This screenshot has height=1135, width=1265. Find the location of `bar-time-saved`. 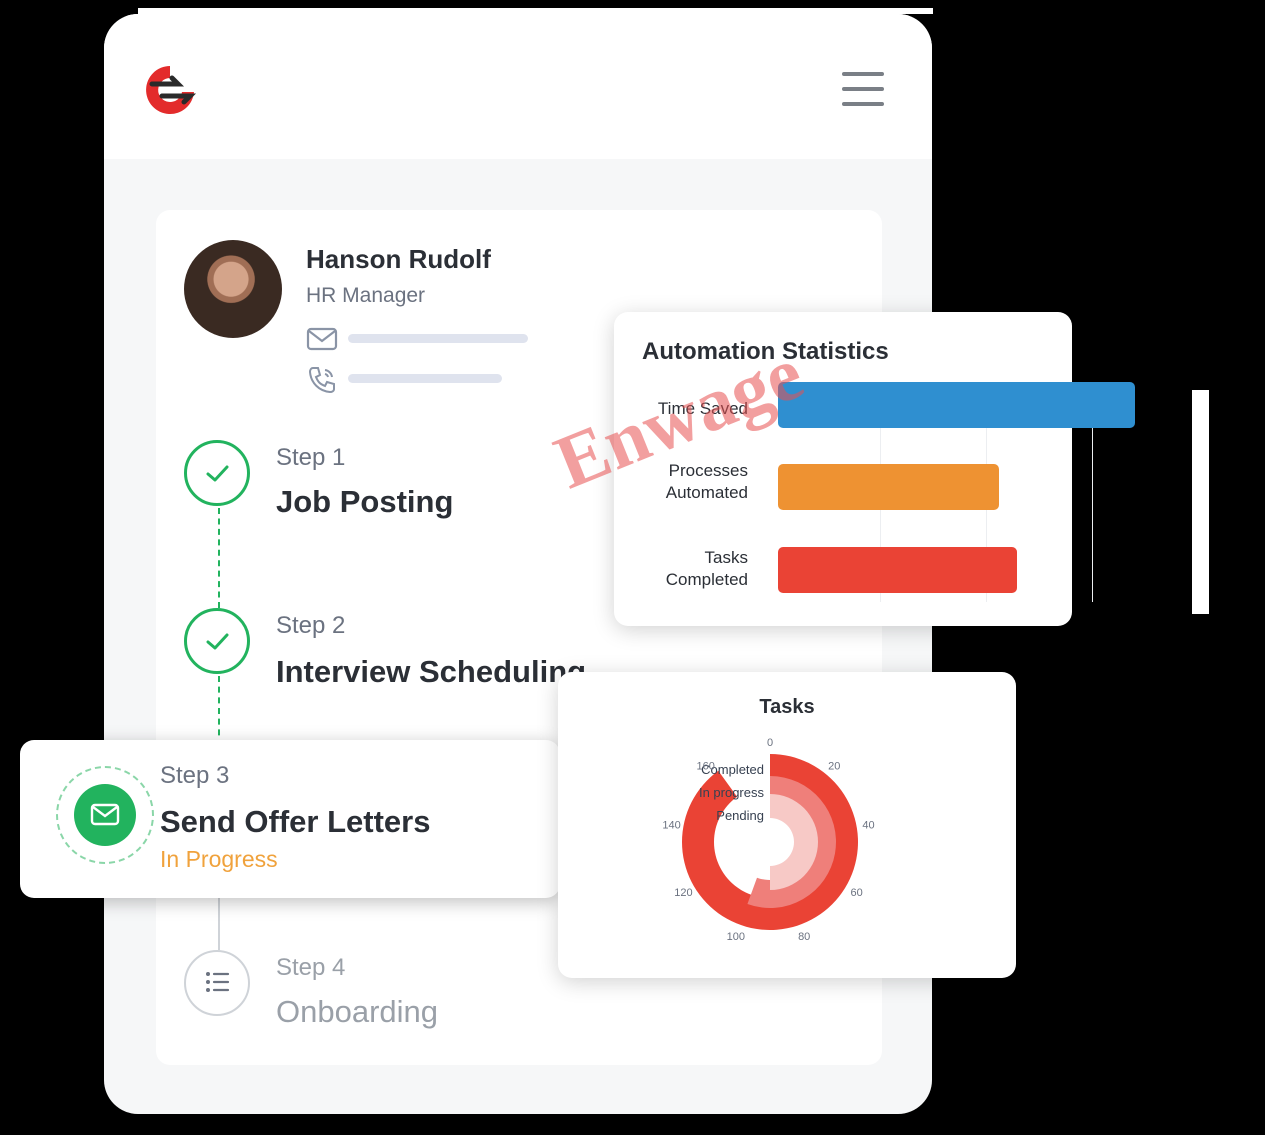

bar-time-saved is located at coordinates (956, 405).